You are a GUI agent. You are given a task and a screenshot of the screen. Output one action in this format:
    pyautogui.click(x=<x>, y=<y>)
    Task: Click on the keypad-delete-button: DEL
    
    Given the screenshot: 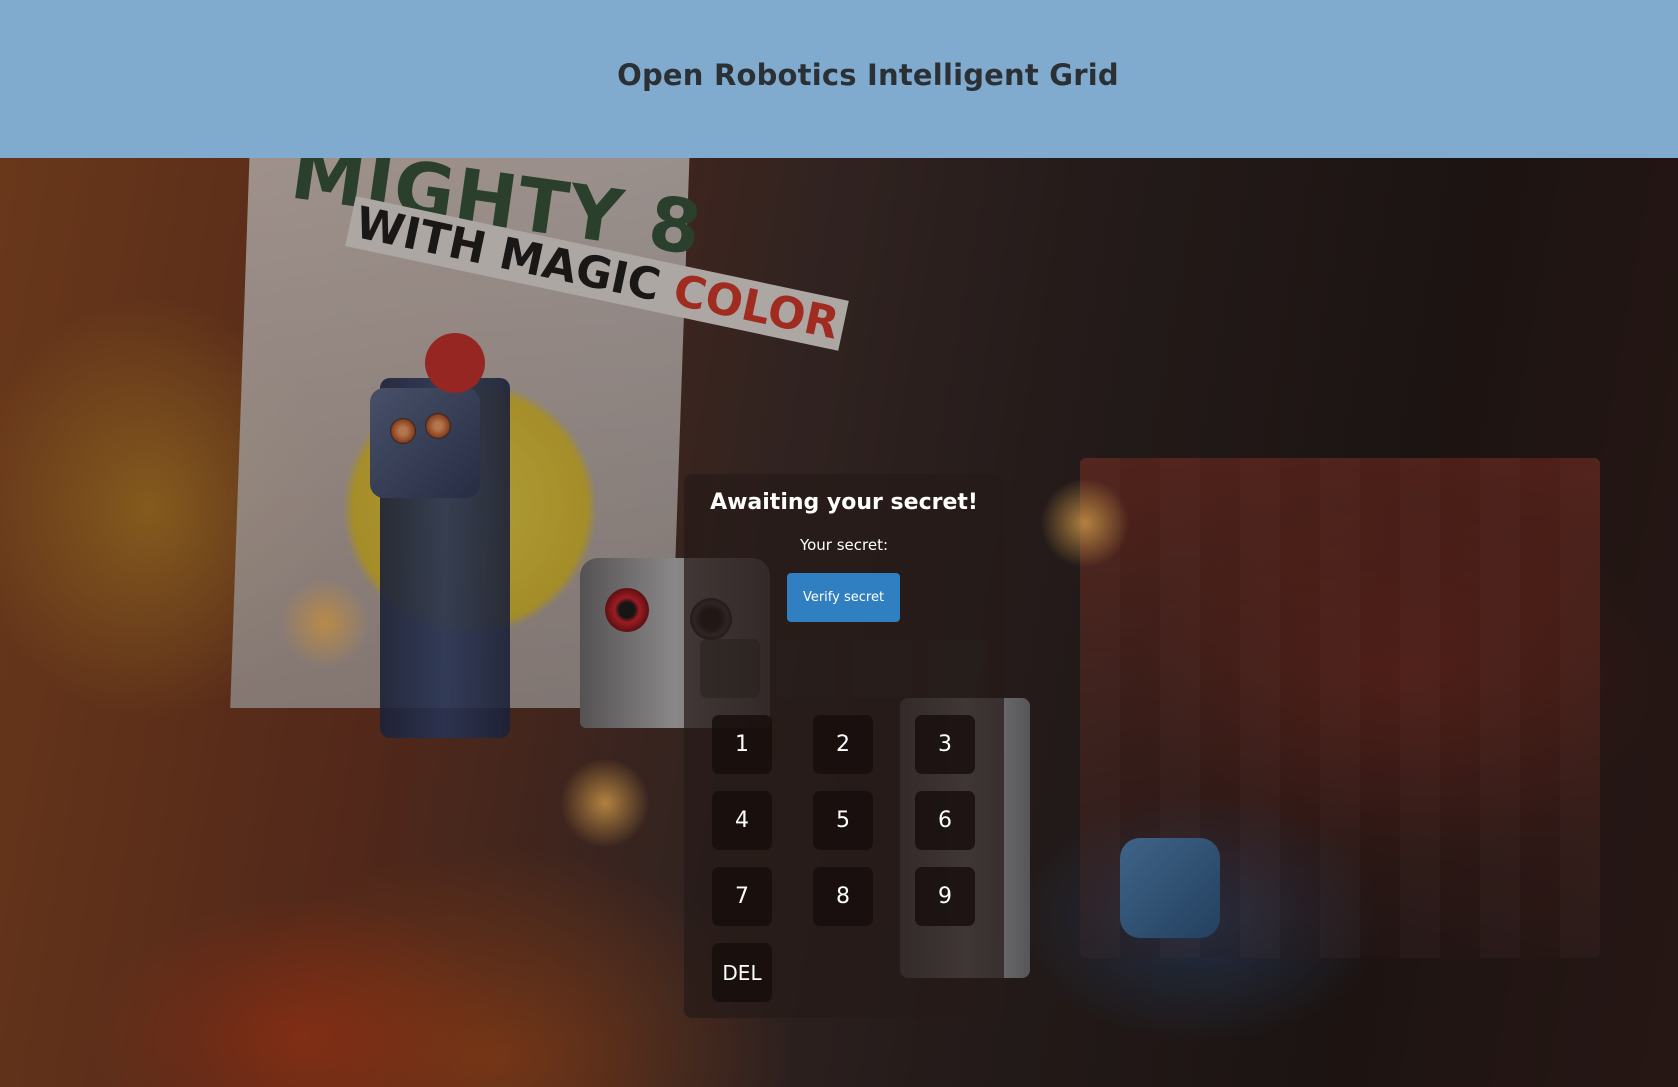 What is the action you would take?
    pyautogui.click(x=742, y=972)
    